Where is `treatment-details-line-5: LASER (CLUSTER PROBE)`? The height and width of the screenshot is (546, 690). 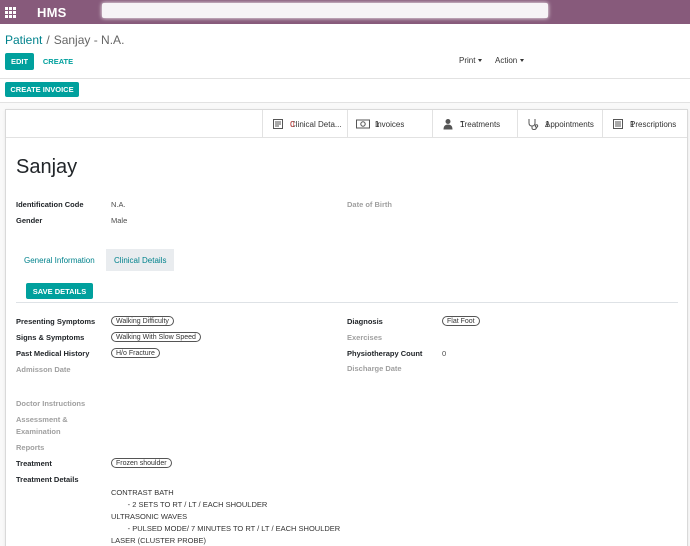 treatment-details-line-5: LASER (CLUSTER PROBE) is located at coordinates (159, 540).